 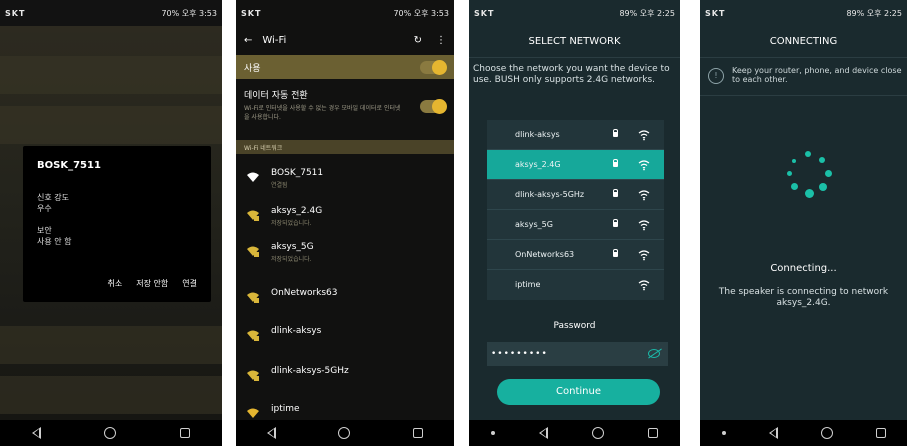 I want to click on auto-switch-title: 데이터 자동 전환, so click(x=276, y=96).